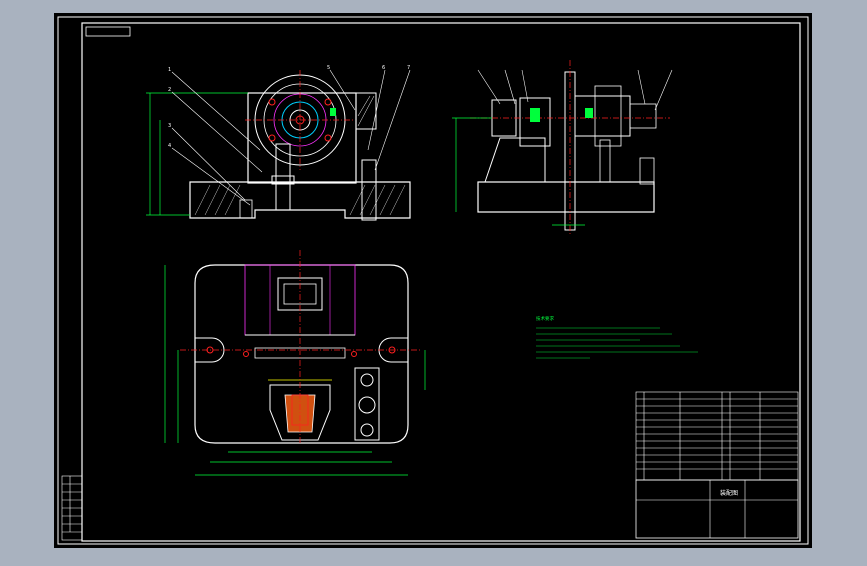 This screenshot has height=566, width=867. Describe the element at coordinates (169, 146) in the screenshot. I see `svg-text: 4` at that location.